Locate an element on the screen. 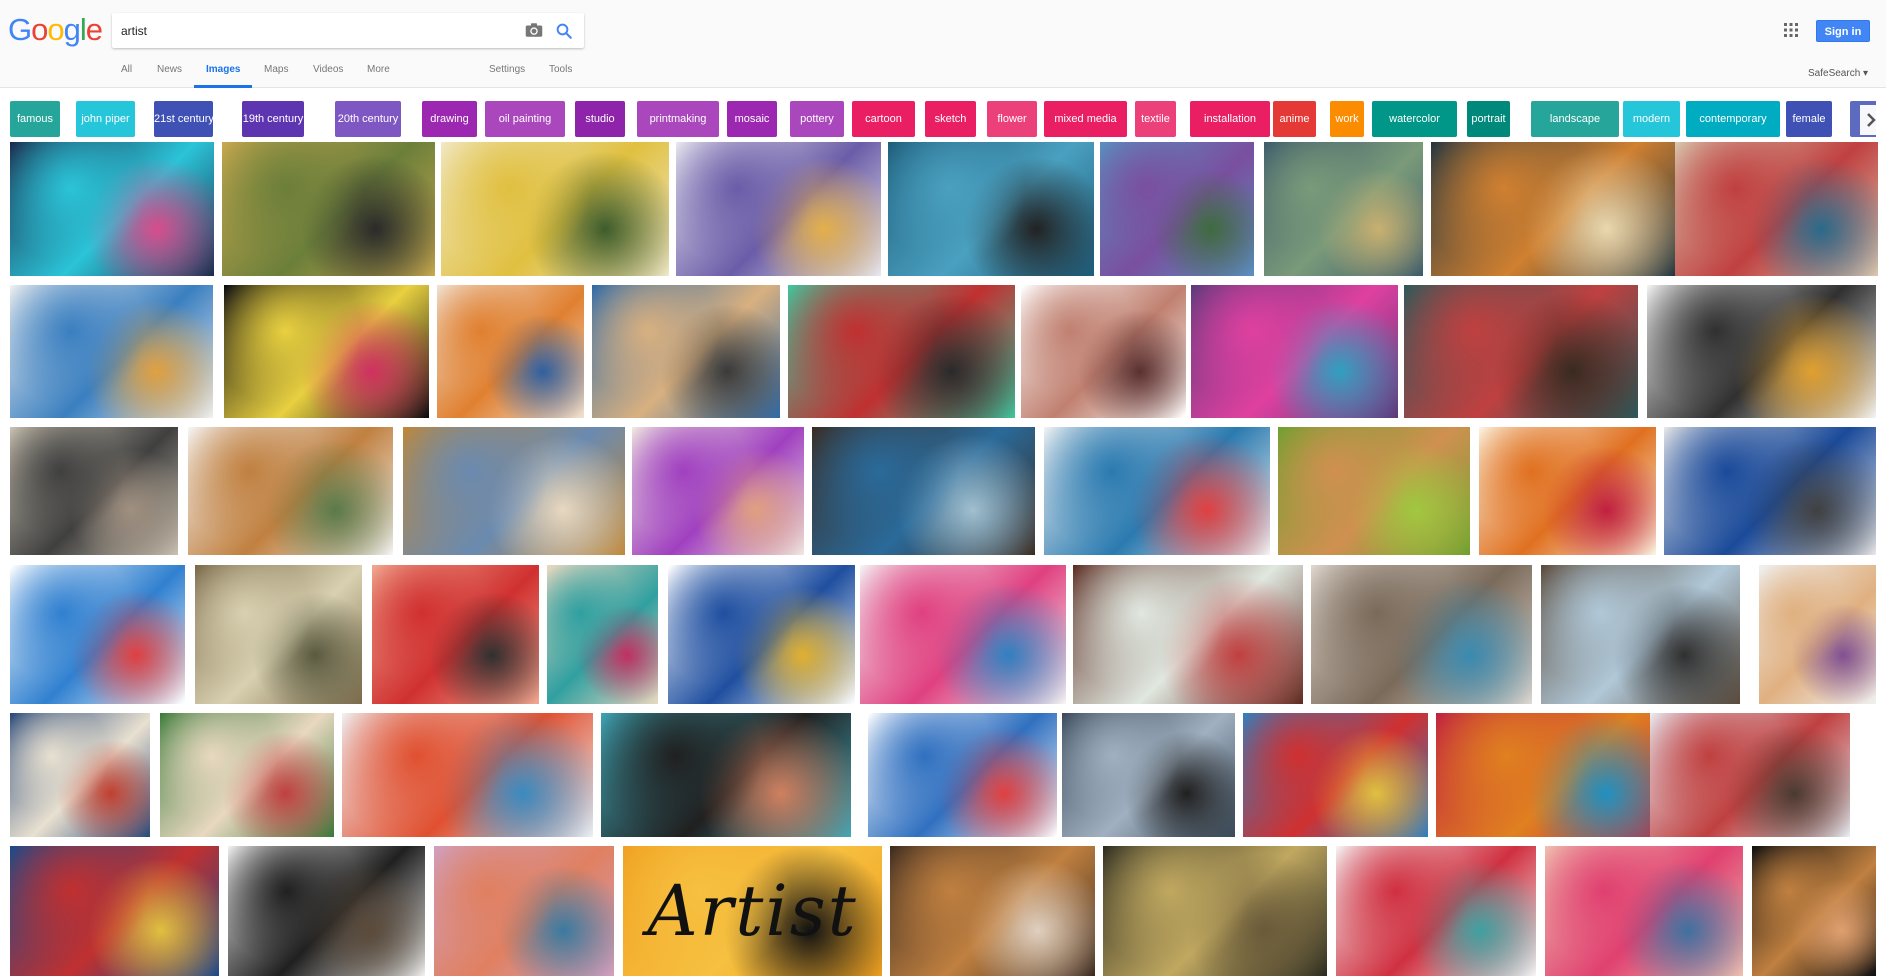 This screenshot has height=979, width=1886. image-result: Artist is located at coordinates (752, 911).